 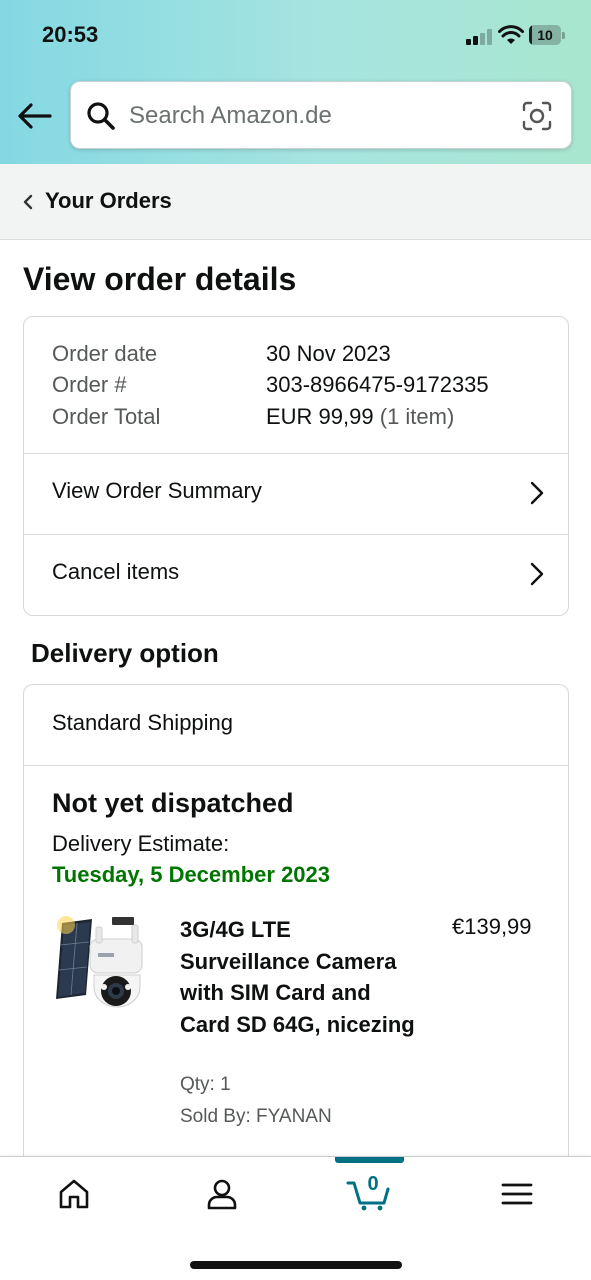 What do you see at coordinates (125, 653) in the screenshot?
I see `delivery-option-heading: Delivery option` at bounding box center [125, 653].